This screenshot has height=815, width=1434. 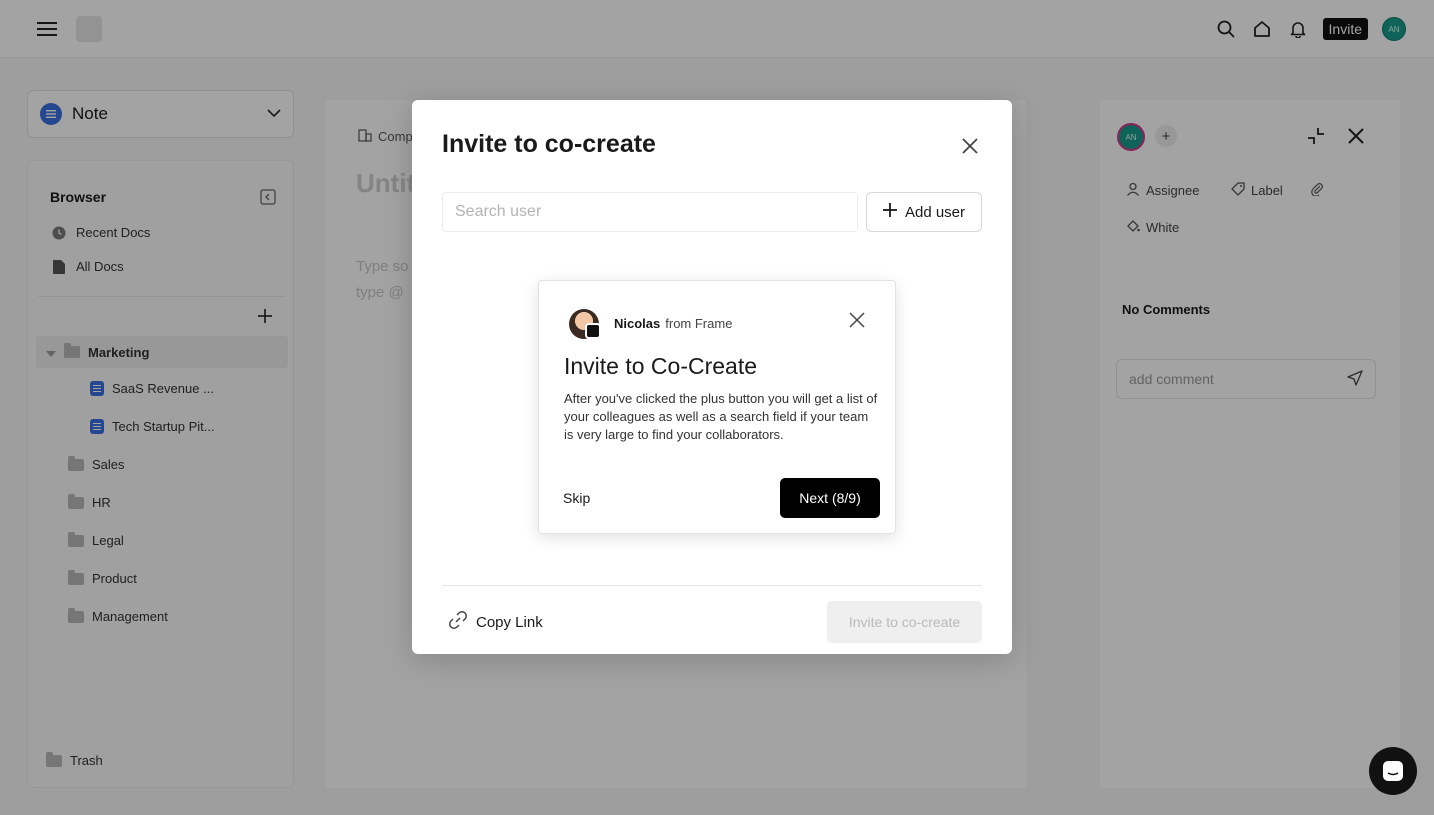 What do you see at coordinates (650, 212) in the screenshot?
I see `search-user-input` at bounding box center [650, 212].